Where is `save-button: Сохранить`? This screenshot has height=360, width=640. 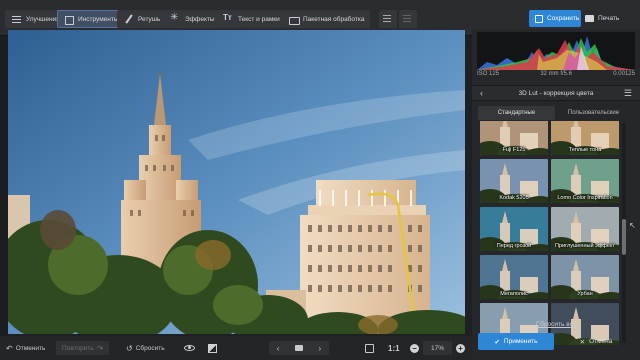
save-button: Сохранить is located at coordinates (555, 18).